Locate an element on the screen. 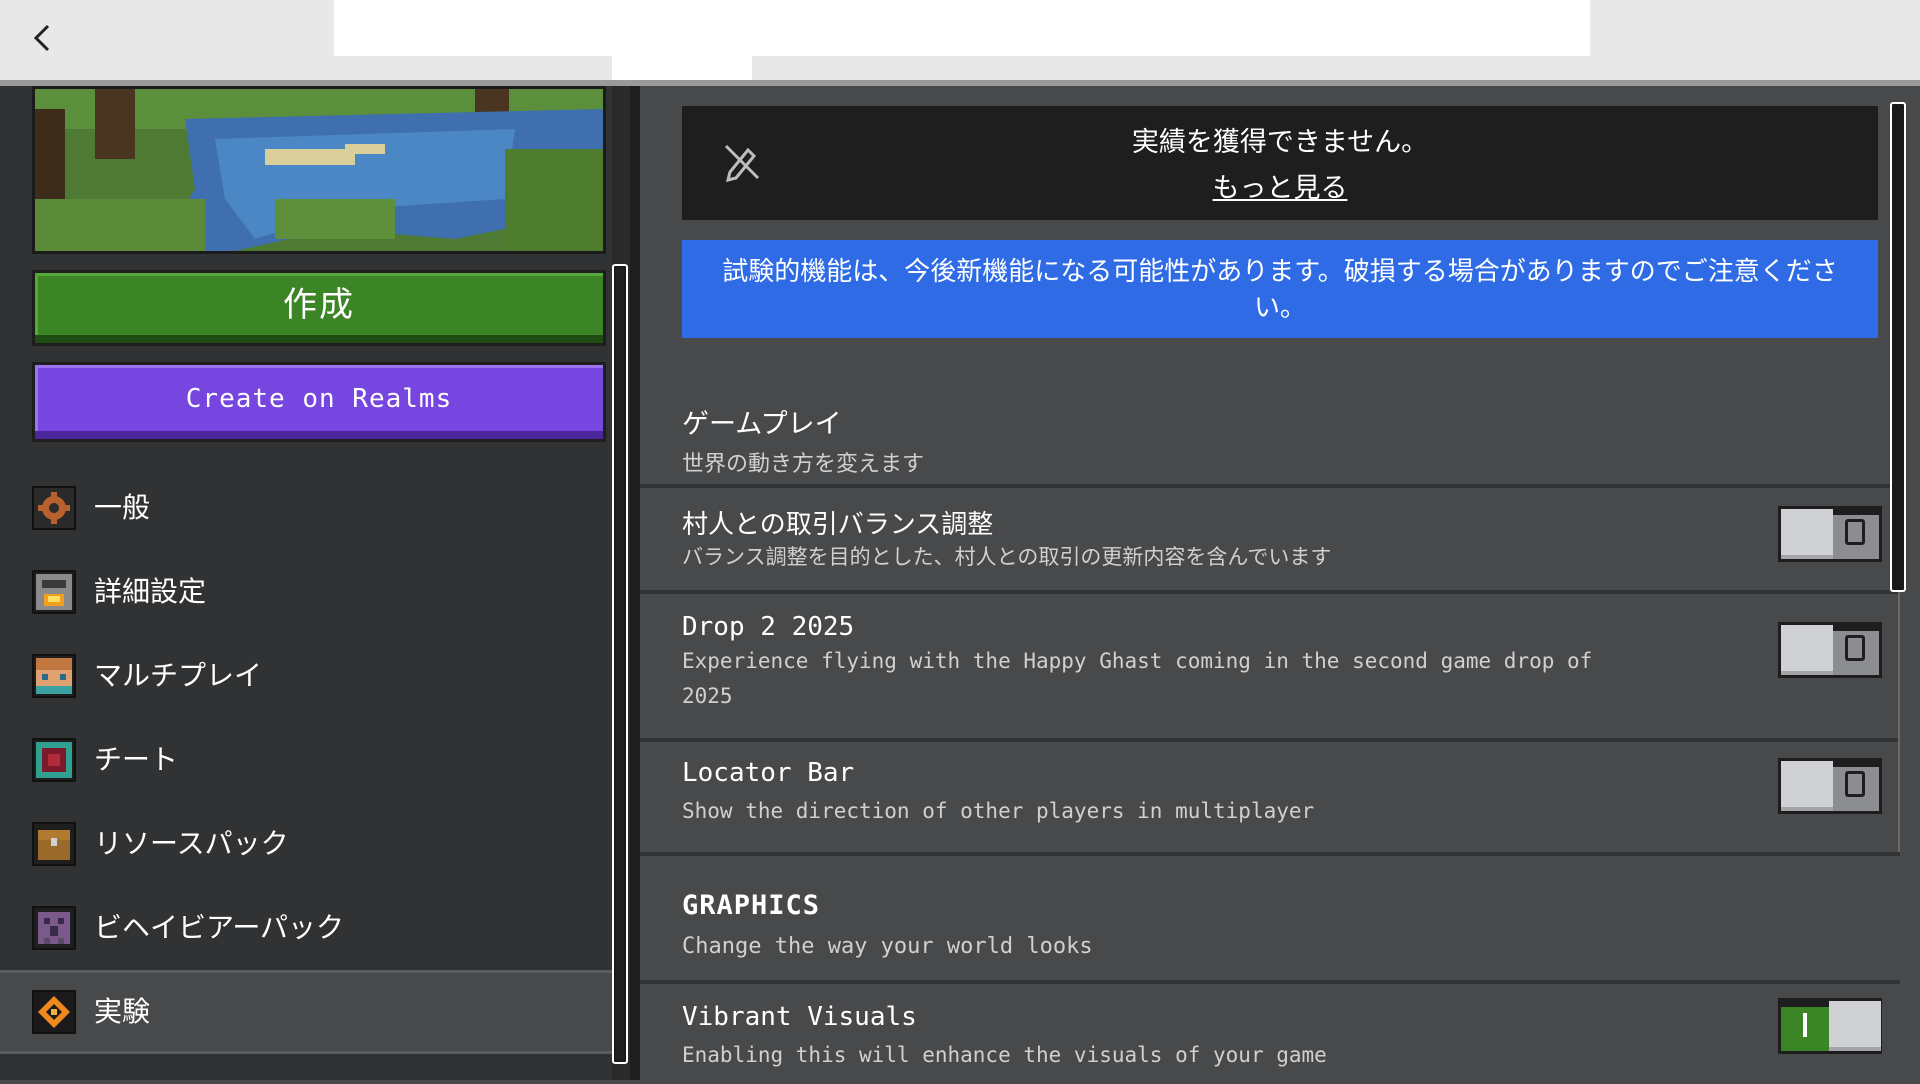  section-title-gameplay: ゲームプレイ is located at coordinates (762, 424).